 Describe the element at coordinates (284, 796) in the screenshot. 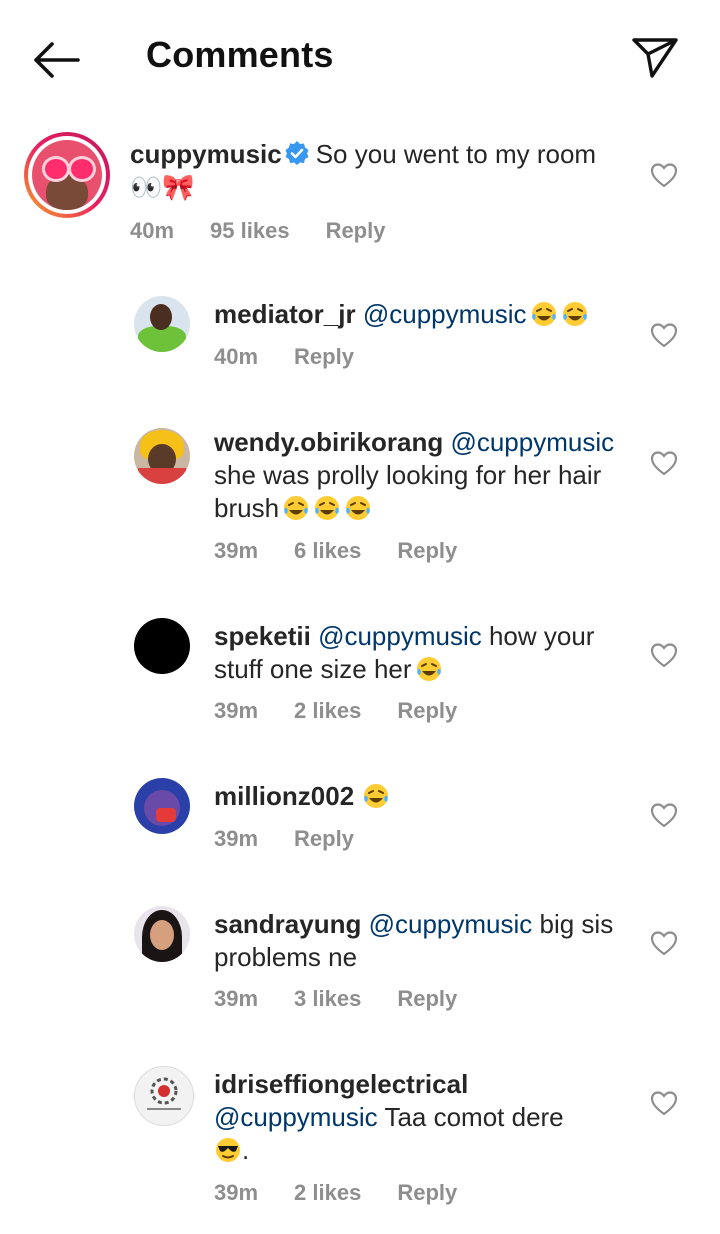

I see `comment-username: millionz002` at that location.